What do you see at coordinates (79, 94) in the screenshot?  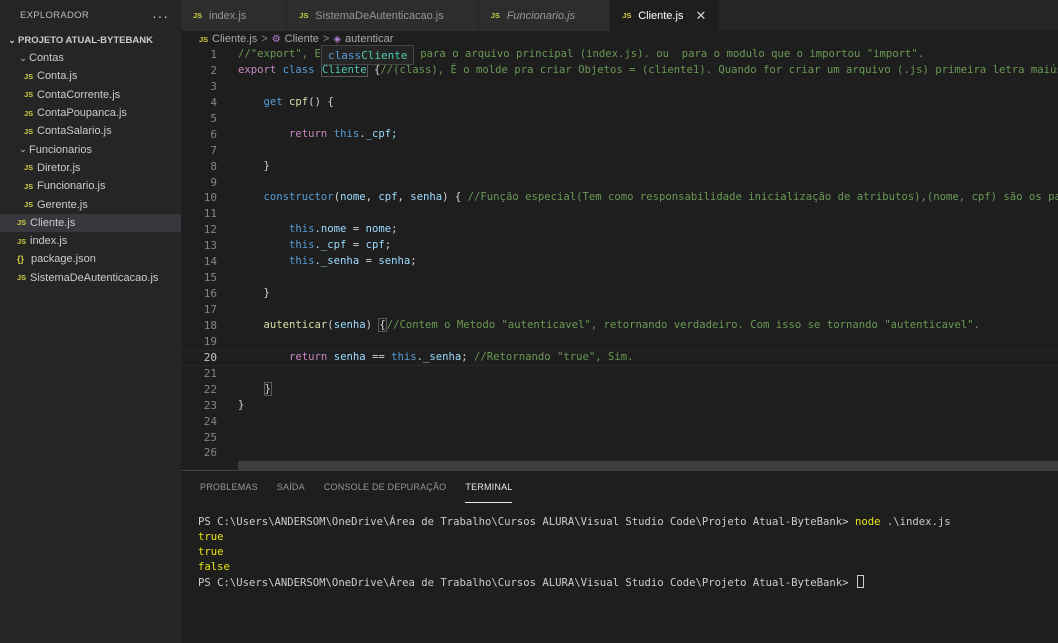 I see `tree-item-label: ContaCorrente.js` at bounding box center [79, 94].